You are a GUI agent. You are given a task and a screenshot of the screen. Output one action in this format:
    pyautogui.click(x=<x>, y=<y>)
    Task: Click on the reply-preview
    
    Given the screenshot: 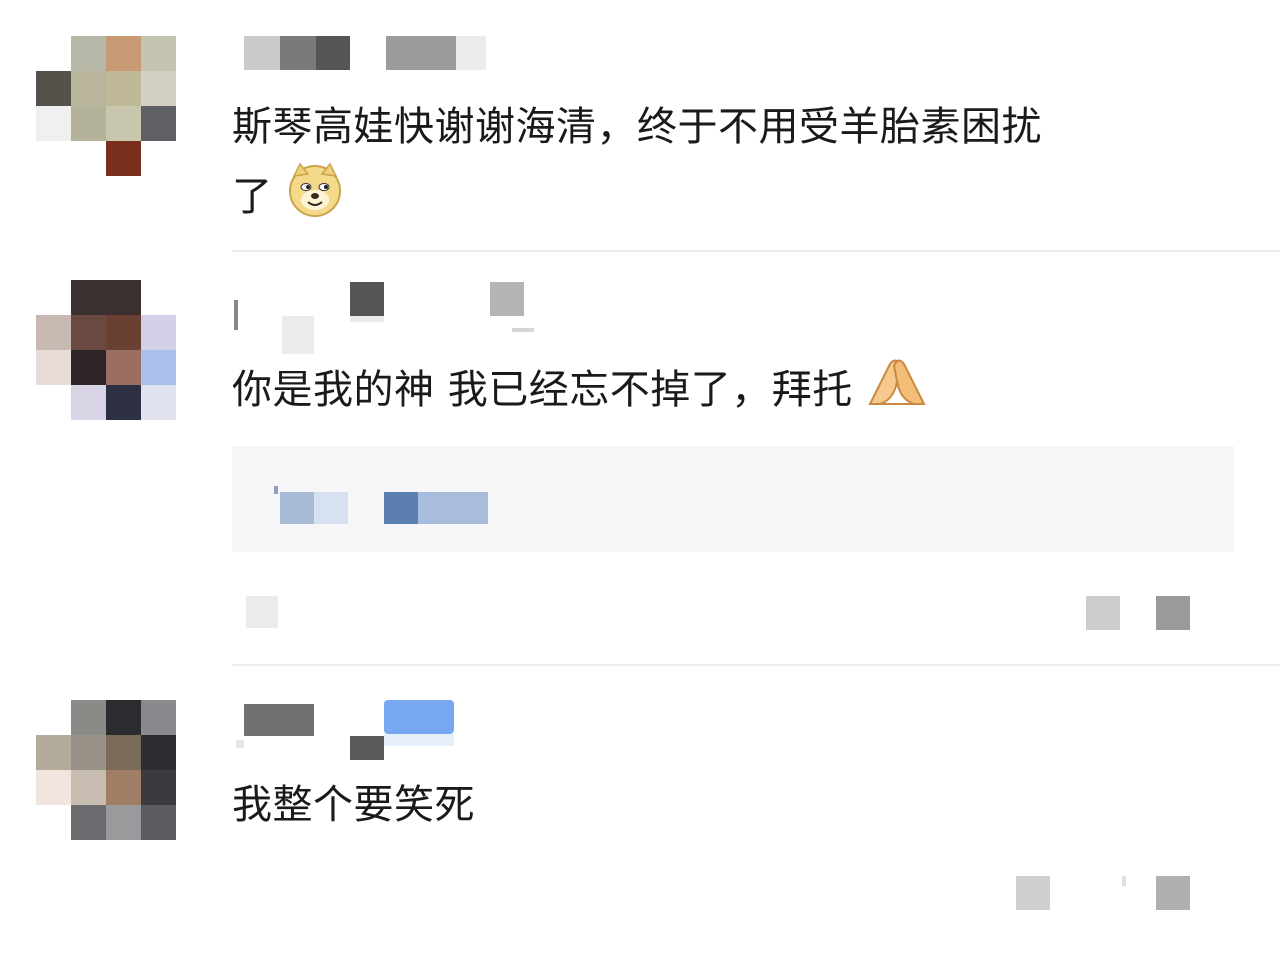 What is the action you would take?
    pyautogui.click(x=733, y=499)
    